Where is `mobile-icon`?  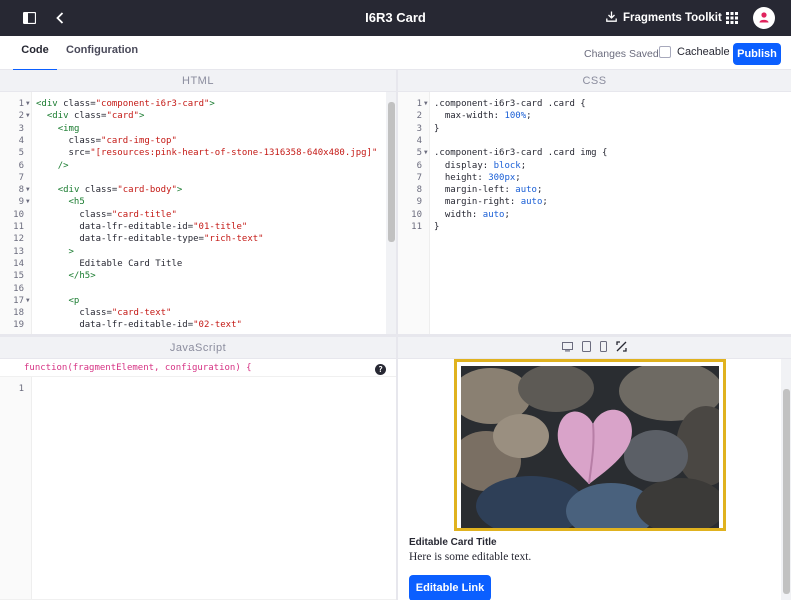 mobile-icon is located at coordinates (603, 347).